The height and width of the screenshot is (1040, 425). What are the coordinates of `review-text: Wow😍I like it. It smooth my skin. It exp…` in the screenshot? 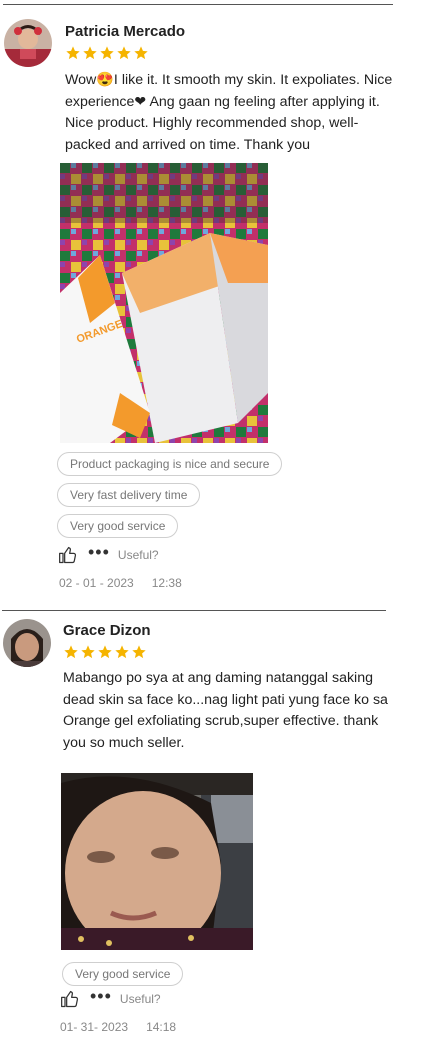 It's located at (229, 112).